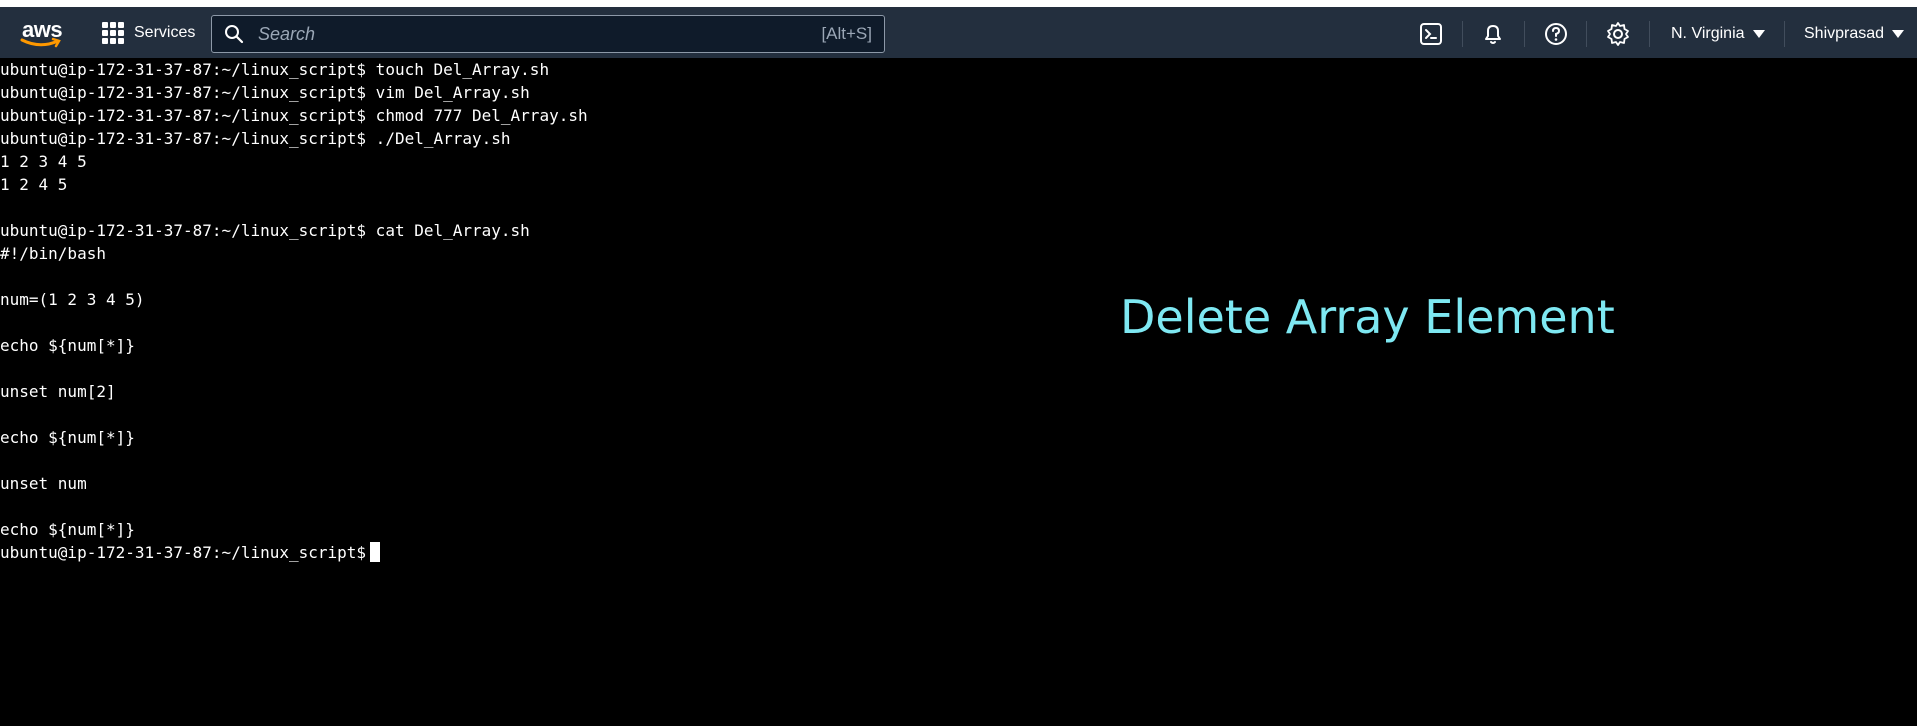  Describe the element at coordinates (113, 33) in the screenshot. I see `services-grid-icon` at that location.